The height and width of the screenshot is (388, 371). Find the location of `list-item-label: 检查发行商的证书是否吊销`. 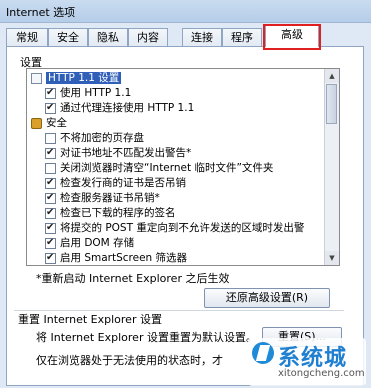

list-item-label: 检查发行商的证书是否吊销 is located at coordinates (123, 183).